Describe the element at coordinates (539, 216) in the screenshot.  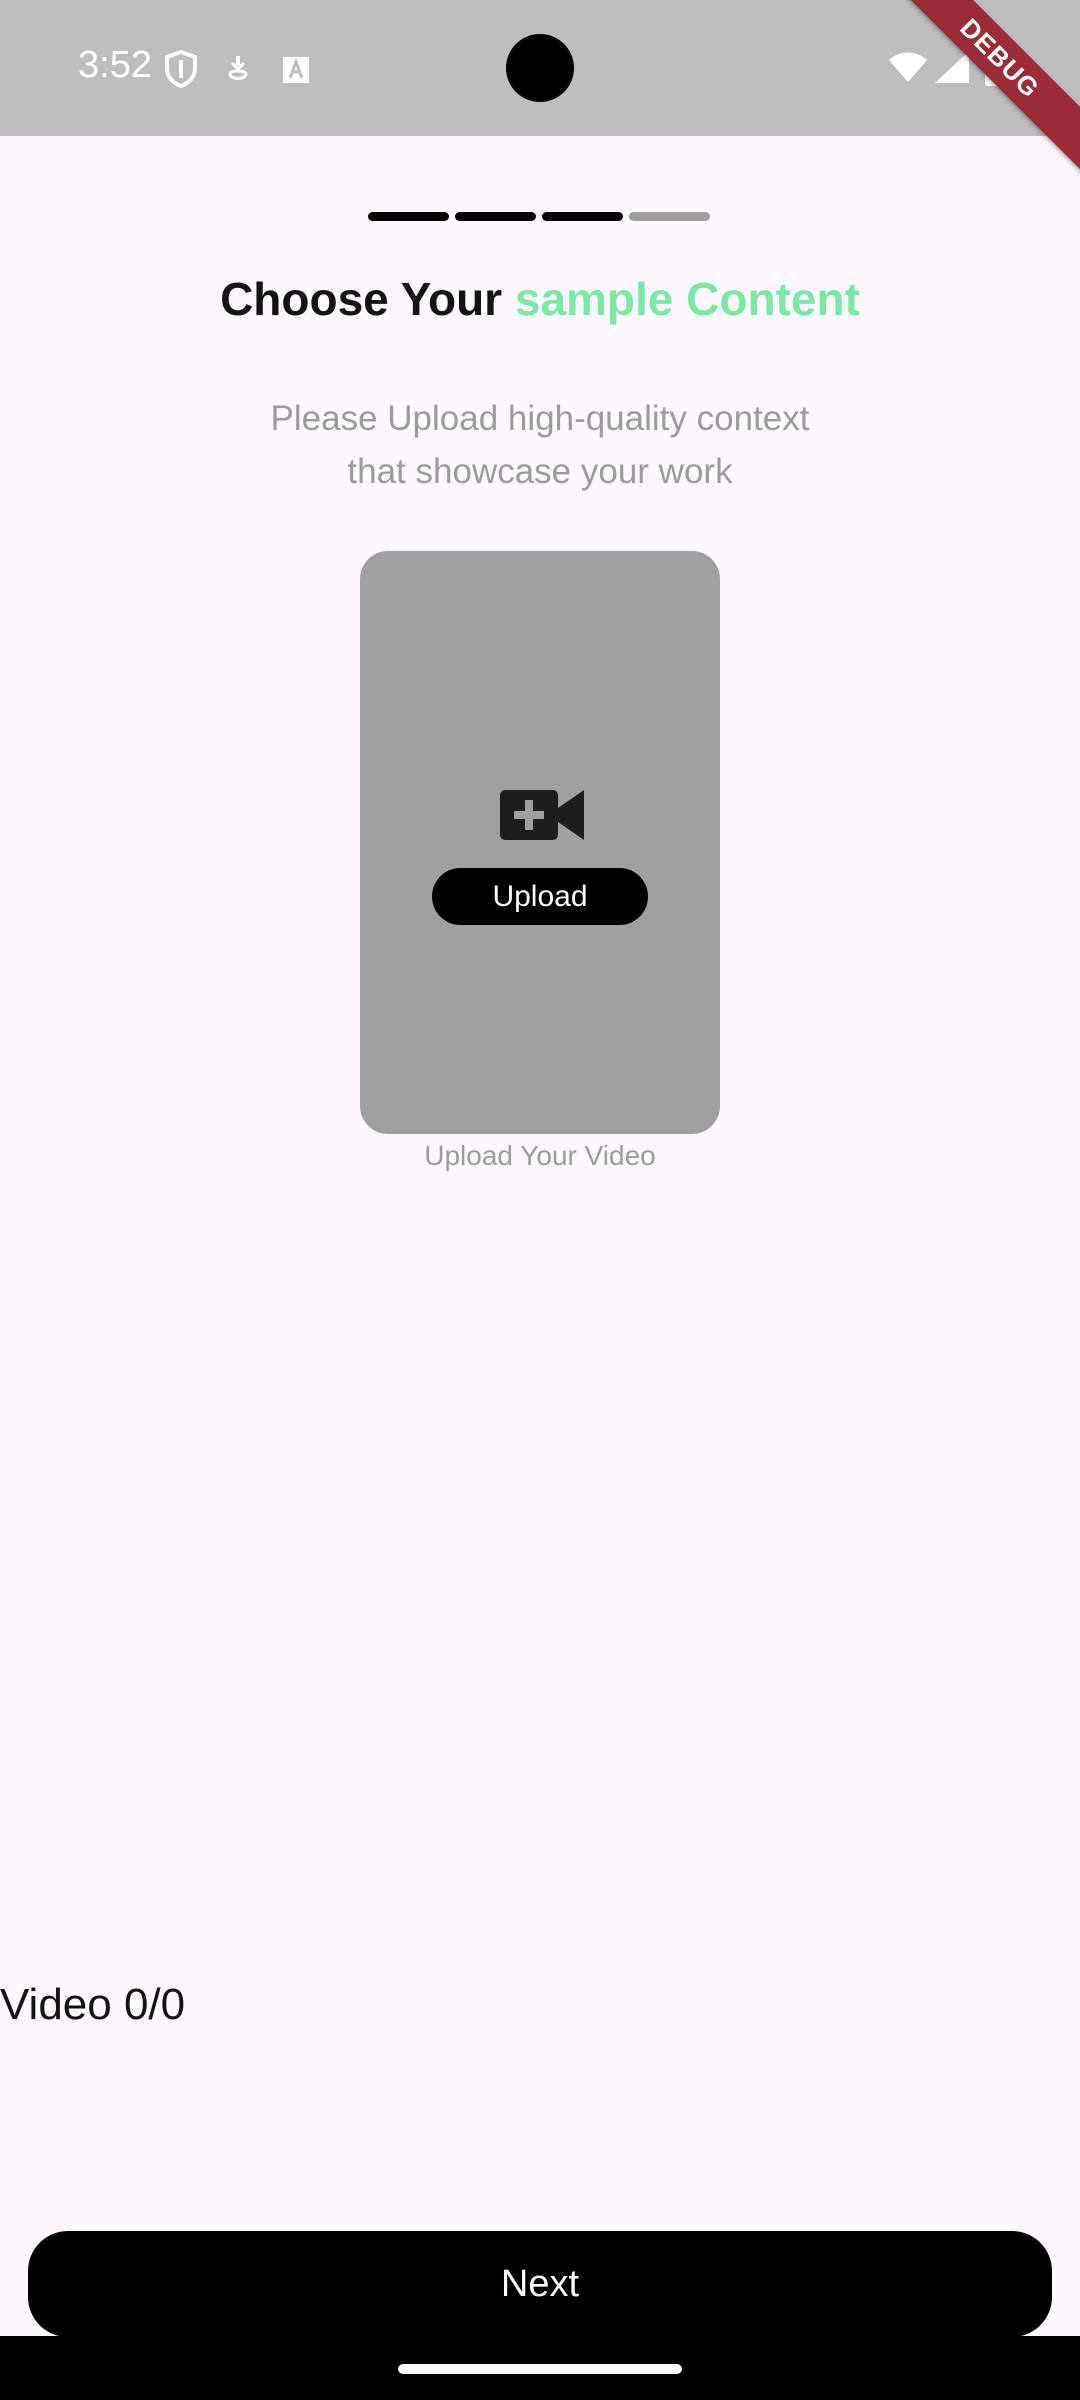
I see `step-progress-indicator` at that location.